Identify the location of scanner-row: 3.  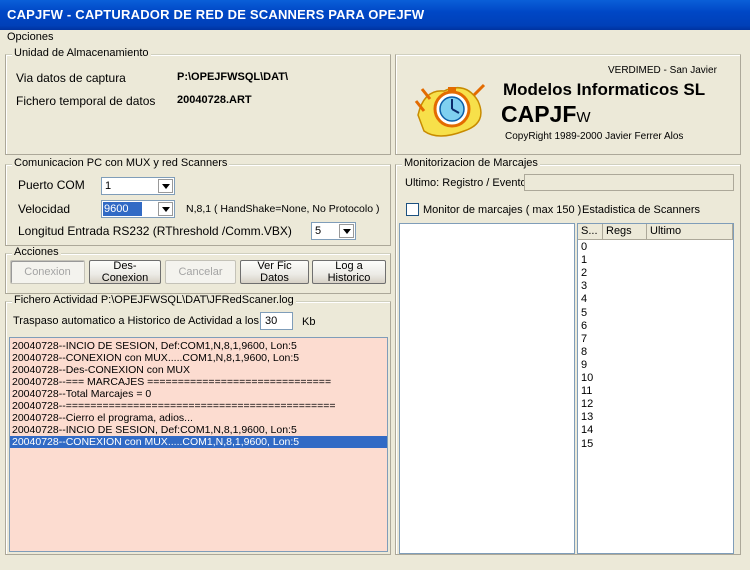
(584, 286).